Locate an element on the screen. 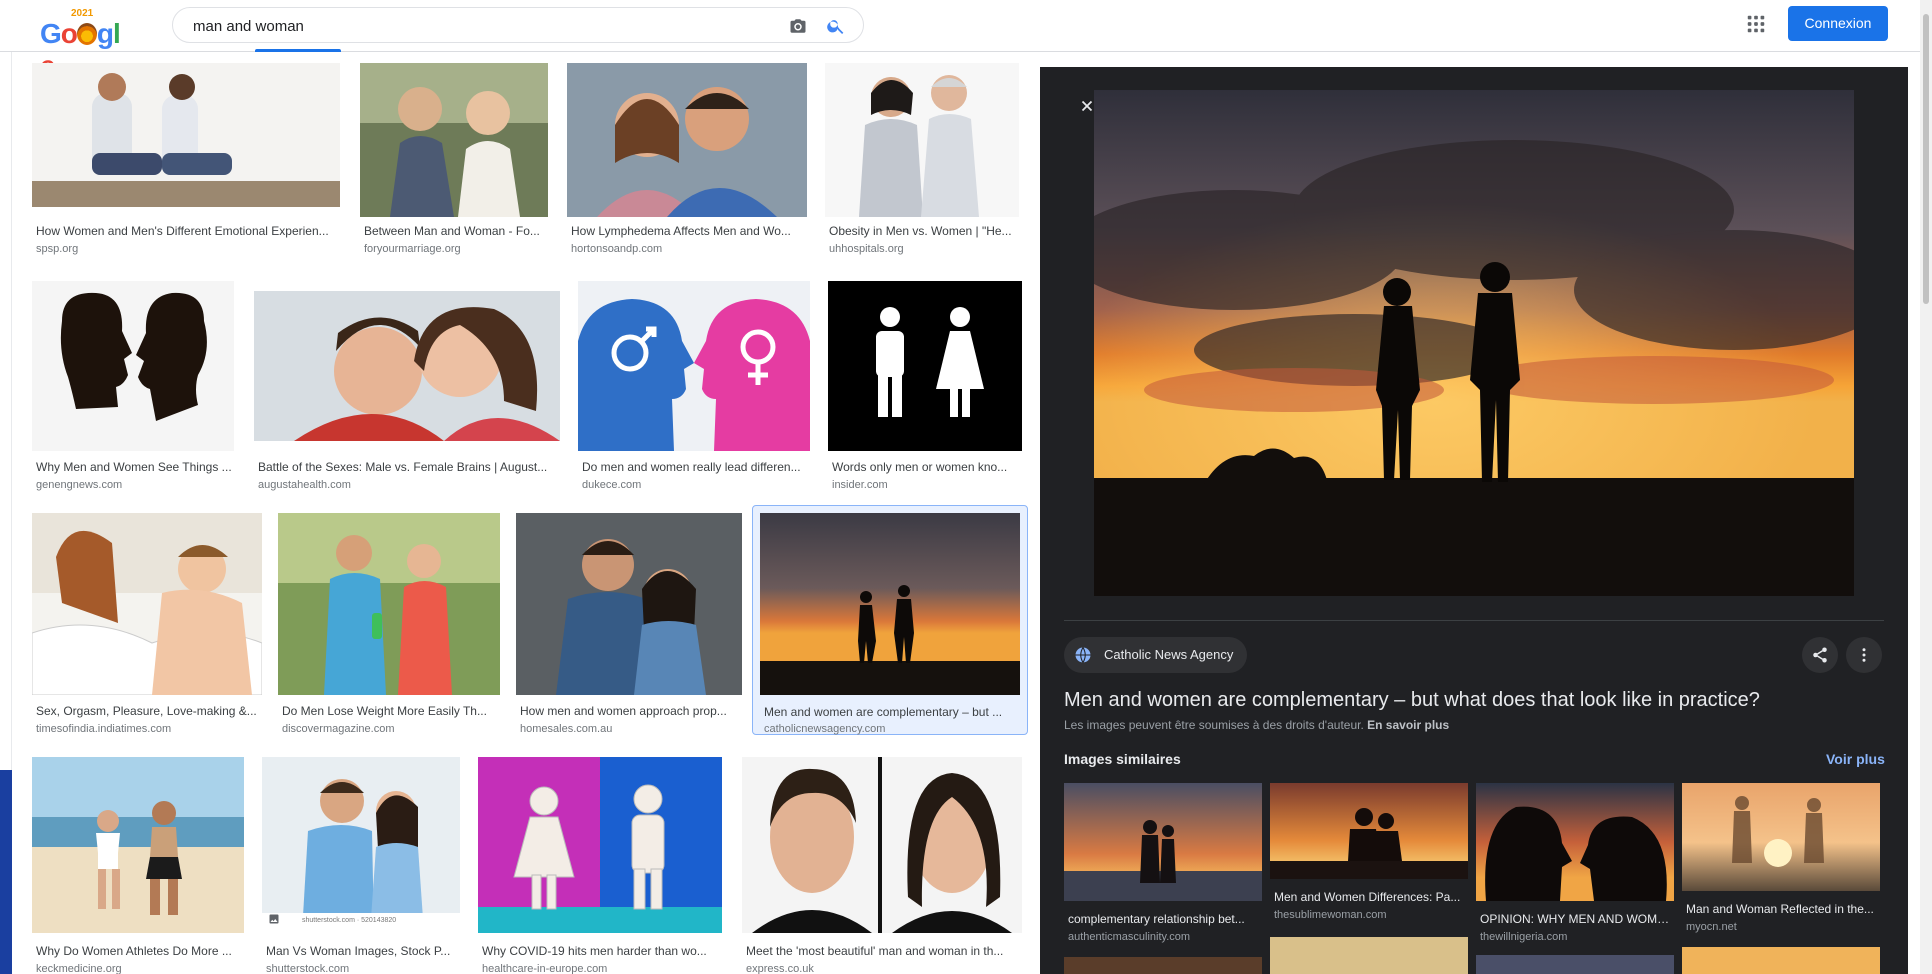  result-source: homesales.com.au is located at coordinates (566, 729).